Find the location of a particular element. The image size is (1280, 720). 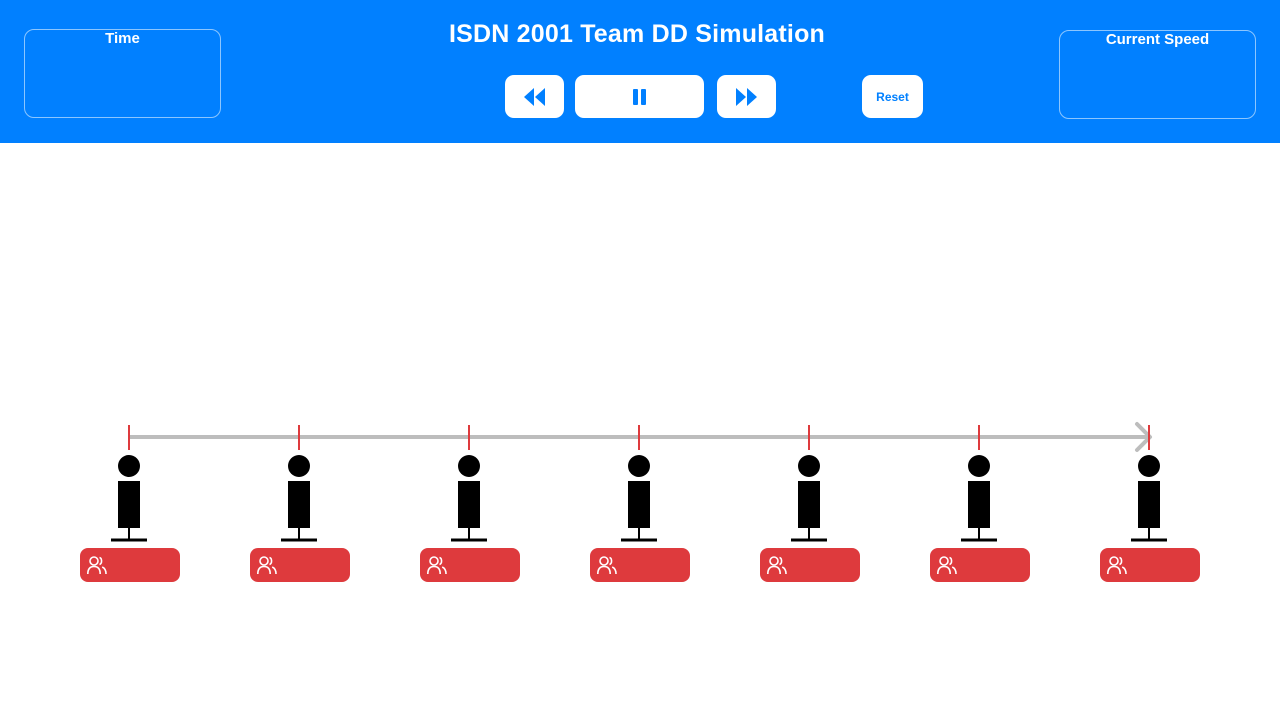

rewind-icon is located at coordinates (534, 96).